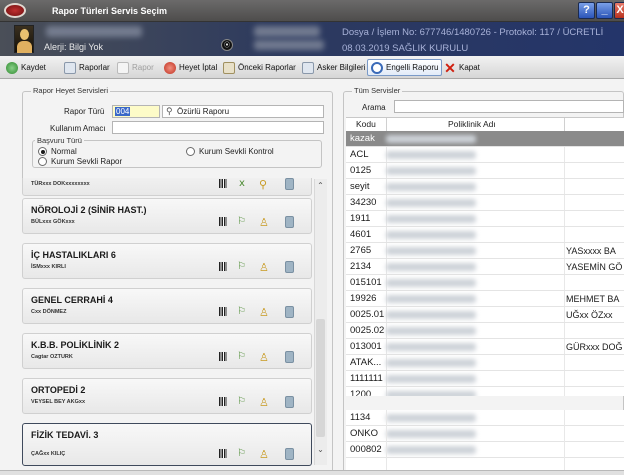 Image resolution: width=624 pixels, height=475 pixels. I want to click on card-doctor: ÇAĞxx KILIÇ, so click(48, 454).